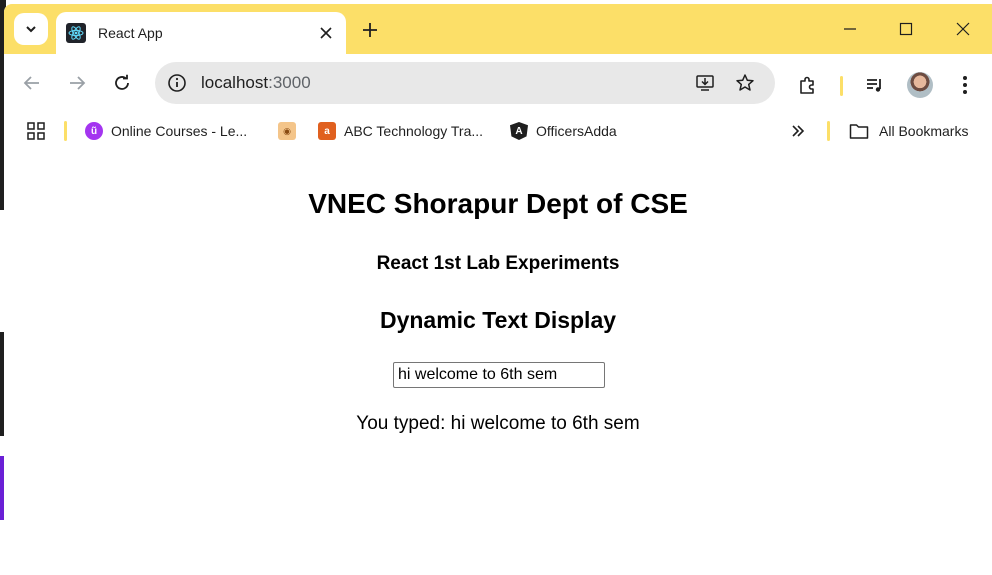  What do you see at coordinates (519, 131) in the screenshot?
I see `angular-icon: A` at bounding box center [519, 131].